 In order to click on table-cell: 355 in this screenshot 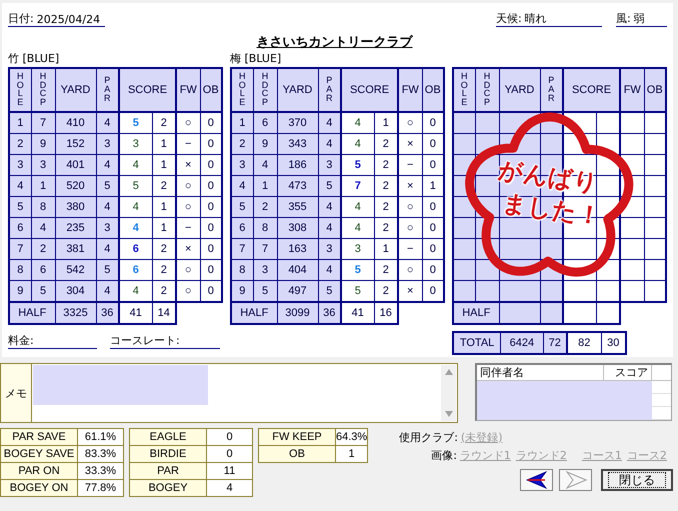, I will do `click(297, 207)`.